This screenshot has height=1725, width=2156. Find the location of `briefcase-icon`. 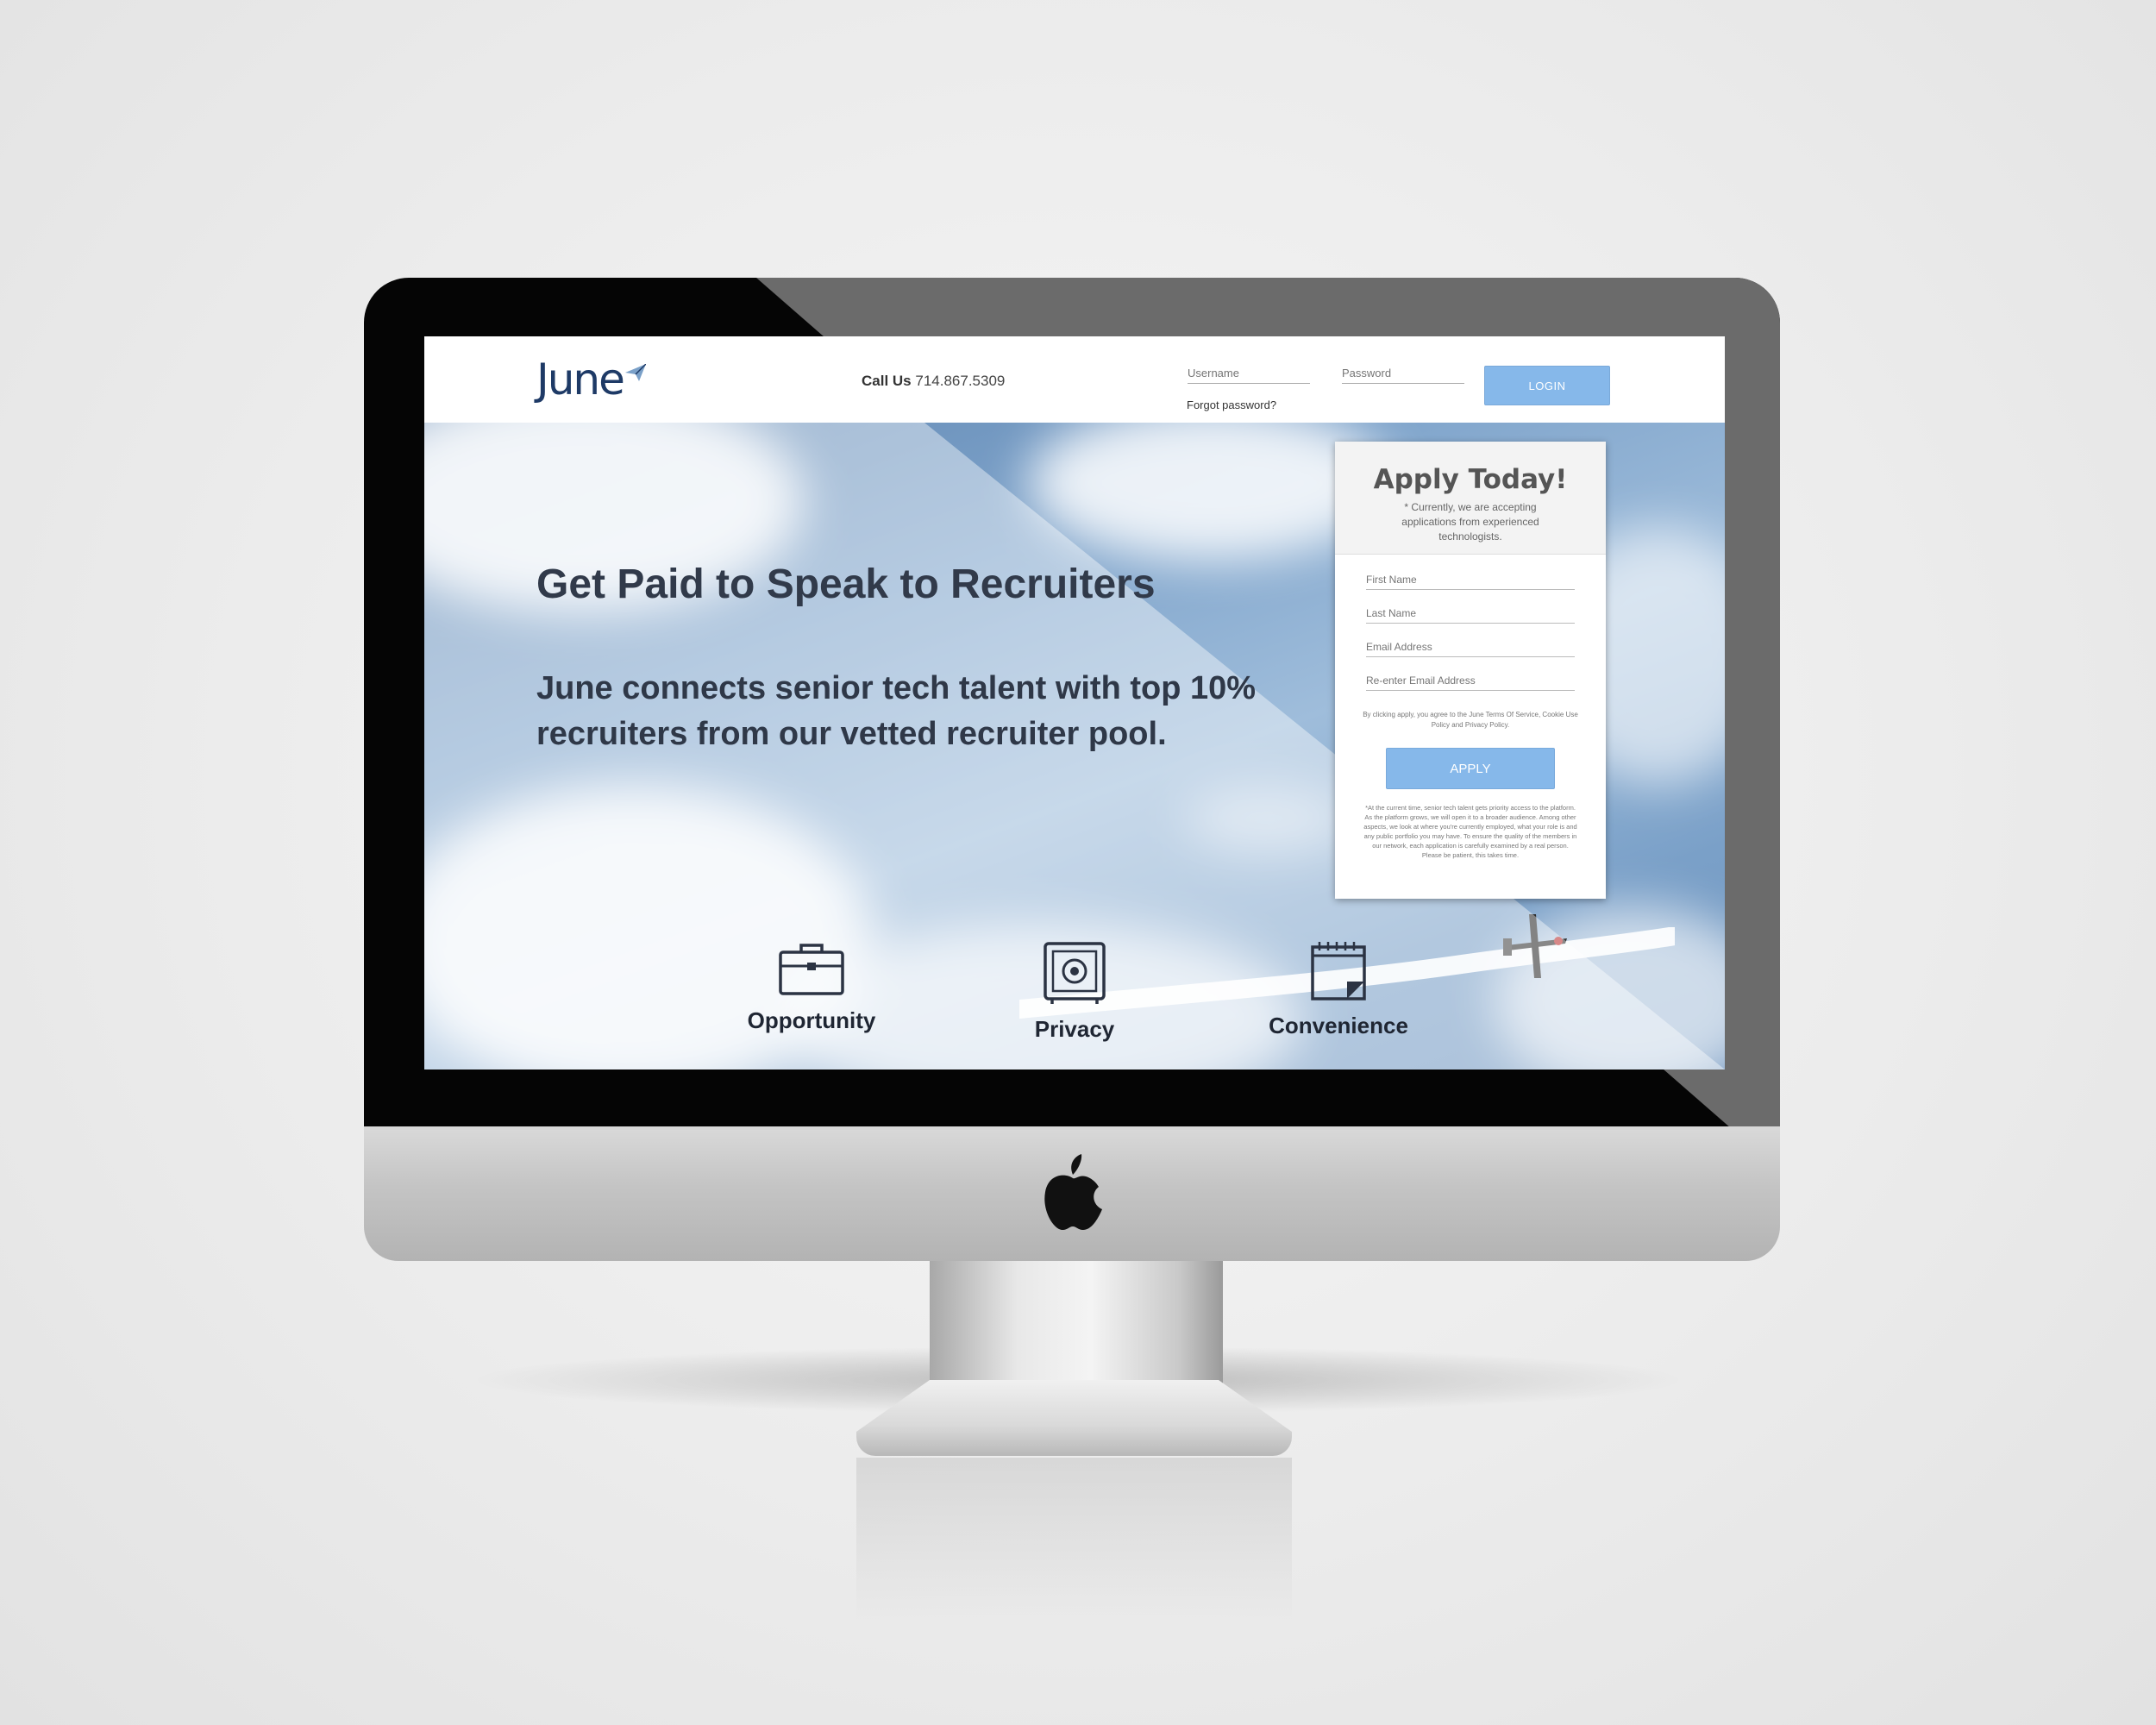

briefcase-icon is located at coordinates (811, 969).